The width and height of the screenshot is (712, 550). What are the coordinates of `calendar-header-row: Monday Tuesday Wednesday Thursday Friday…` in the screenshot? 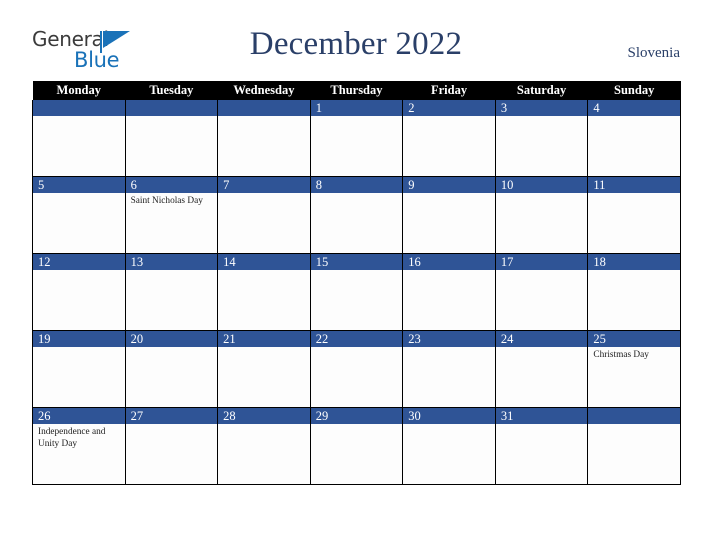 It's located at (356, 90).